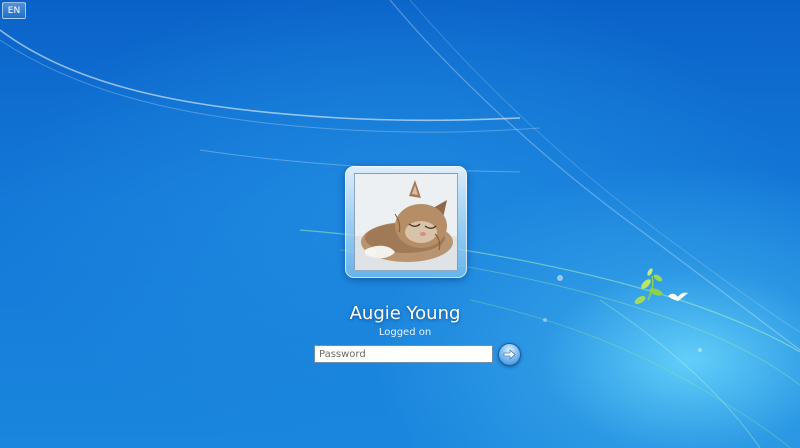 The height and width of the screenshot is (448, 800). I want to click on arrow-right-icon, so click(509, 354).